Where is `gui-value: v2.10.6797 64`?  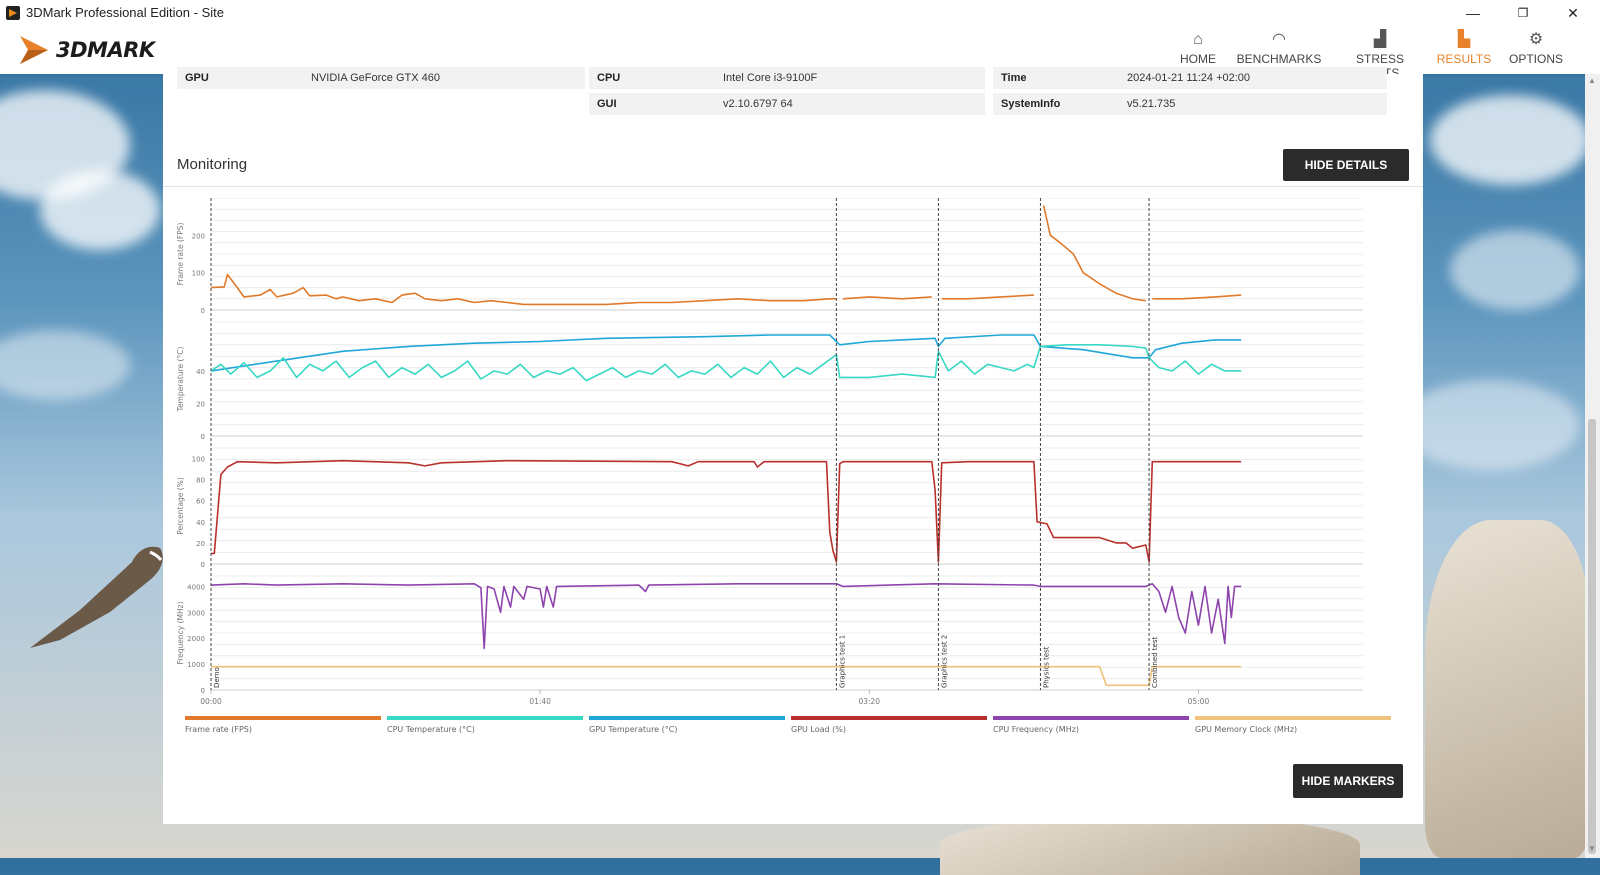 gui-value: v2.10.6797 64 is located at coordinates (849, 104).